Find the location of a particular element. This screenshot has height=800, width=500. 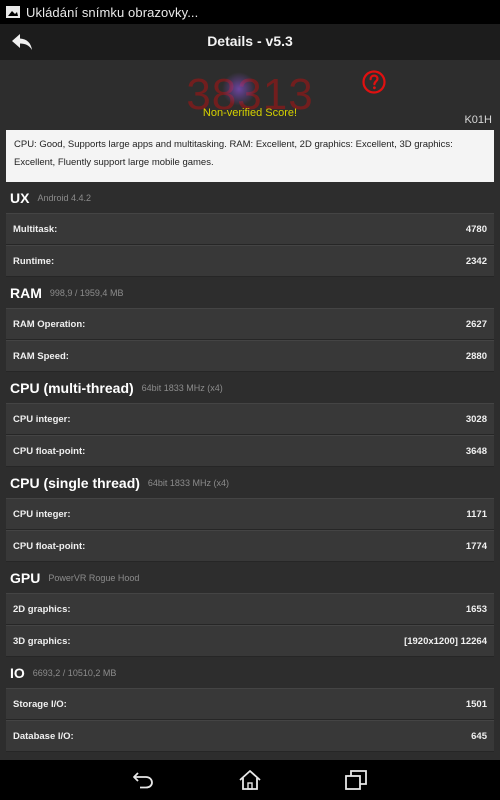

result-row-cpu-float-multi: CPU float-point: 3648 is located at coordinates (250, 451).